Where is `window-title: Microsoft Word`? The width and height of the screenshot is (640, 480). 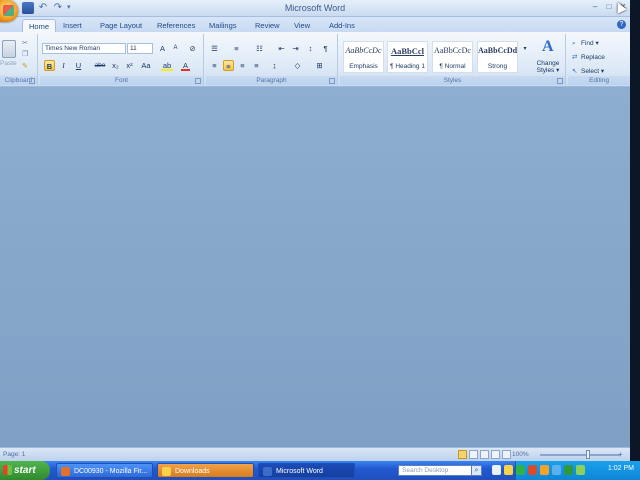
window-title: Microsoft Word is located at coordinates (315, 8).